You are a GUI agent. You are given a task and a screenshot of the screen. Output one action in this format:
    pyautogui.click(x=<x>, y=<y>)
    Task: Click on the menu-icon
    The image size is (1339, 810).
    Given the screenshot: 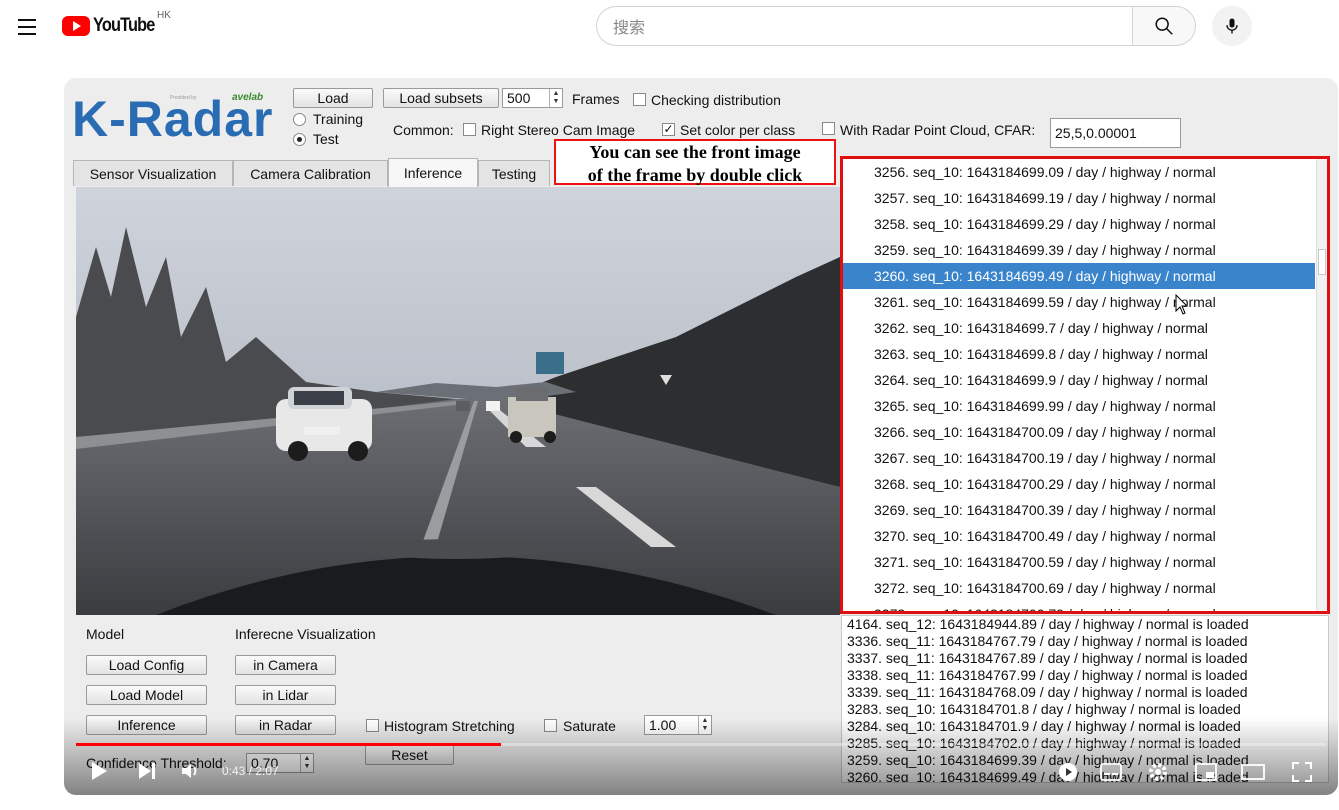 What is the action you would take?
    pyautogui.click(x=27, y=27)
    